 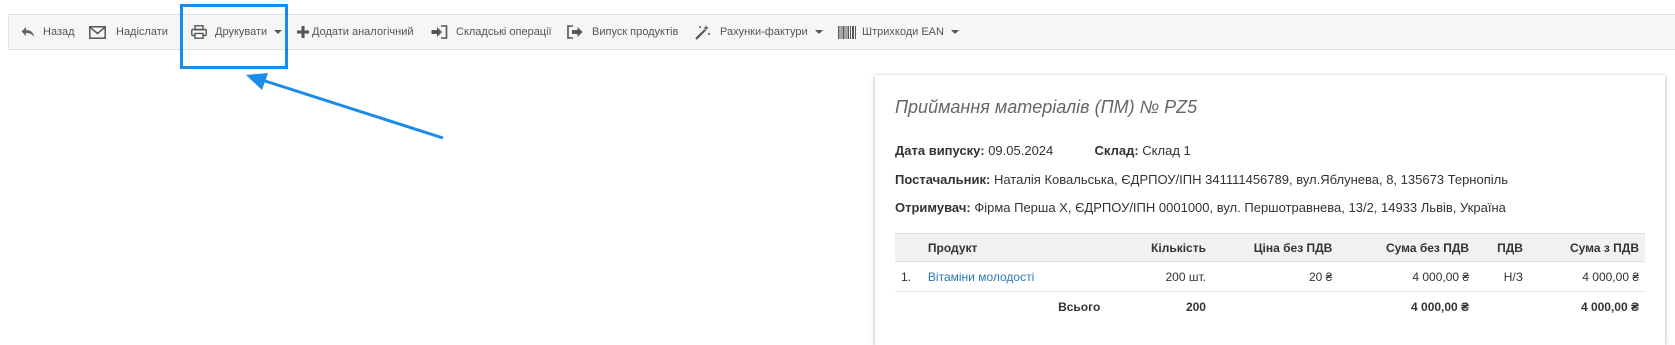 What do you see at coordinates (1195, 306) in the screenshot?
I see `total-quantity: 200` at bounding box center [1195, 306].